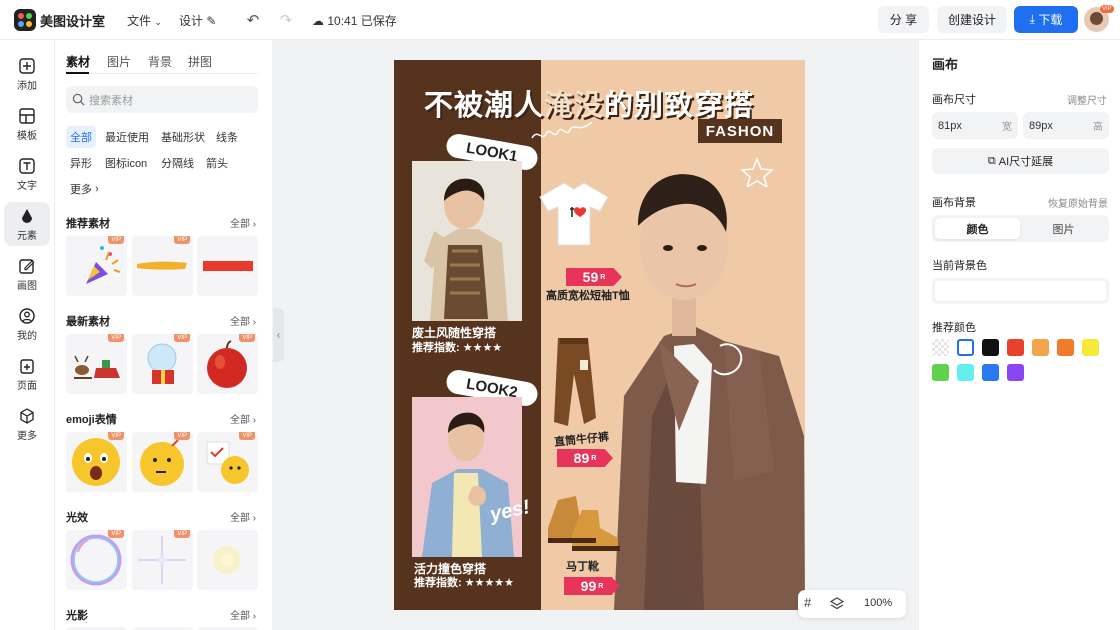 The width and height of the screenshot is (1120, 630). Describe the element at coordinates (81, 137) in the screenshot. I see `chip-all: 全部` at that location.